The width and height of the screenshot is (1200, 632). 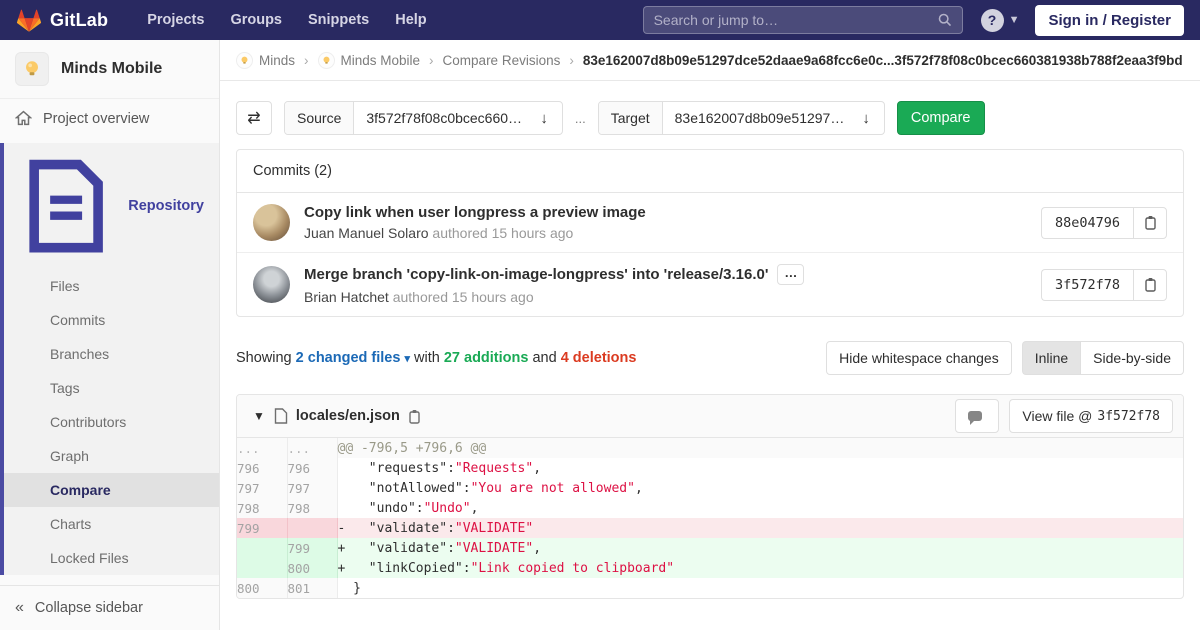 I want to click on source-label: Source, so click(x=319, y=118).